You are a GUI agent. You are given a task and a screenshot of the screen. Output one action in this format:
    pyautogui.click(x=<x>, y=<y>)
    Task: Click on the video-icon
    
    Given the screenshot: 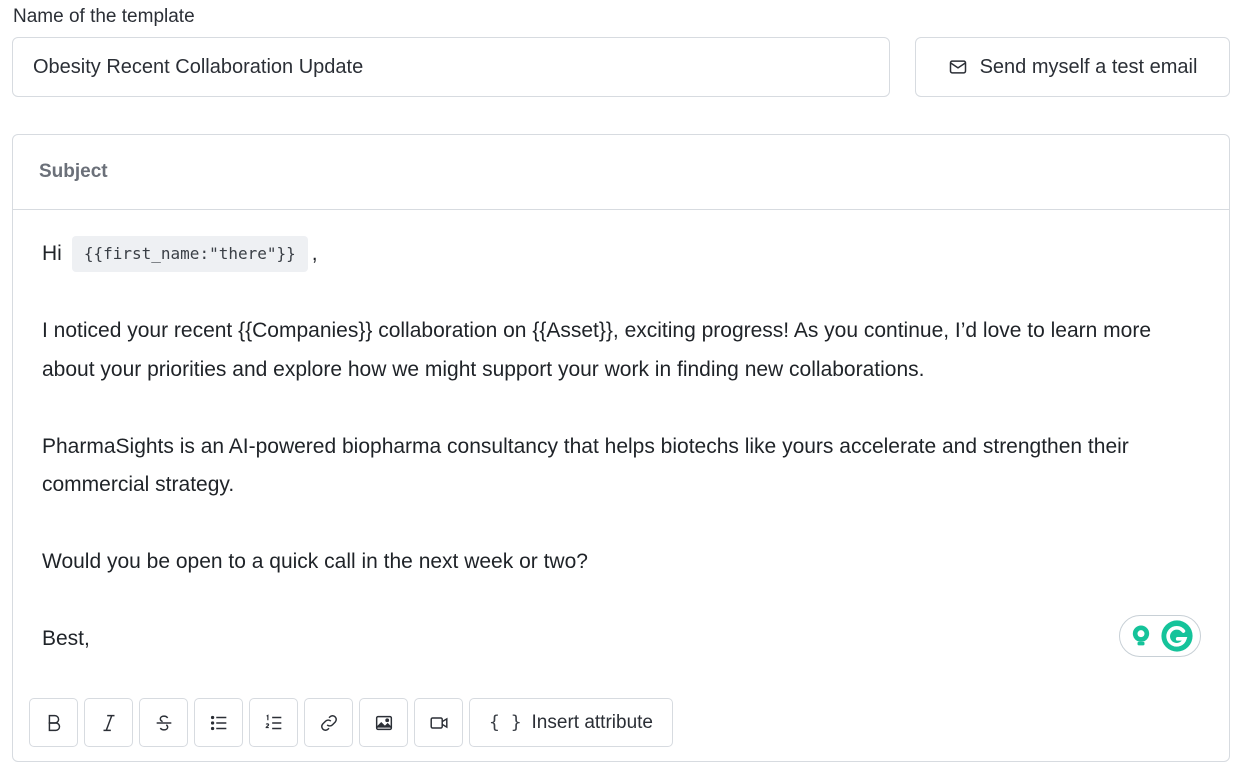 What is the action you would take?
    pyautogui.click(x=438, y=722)
    